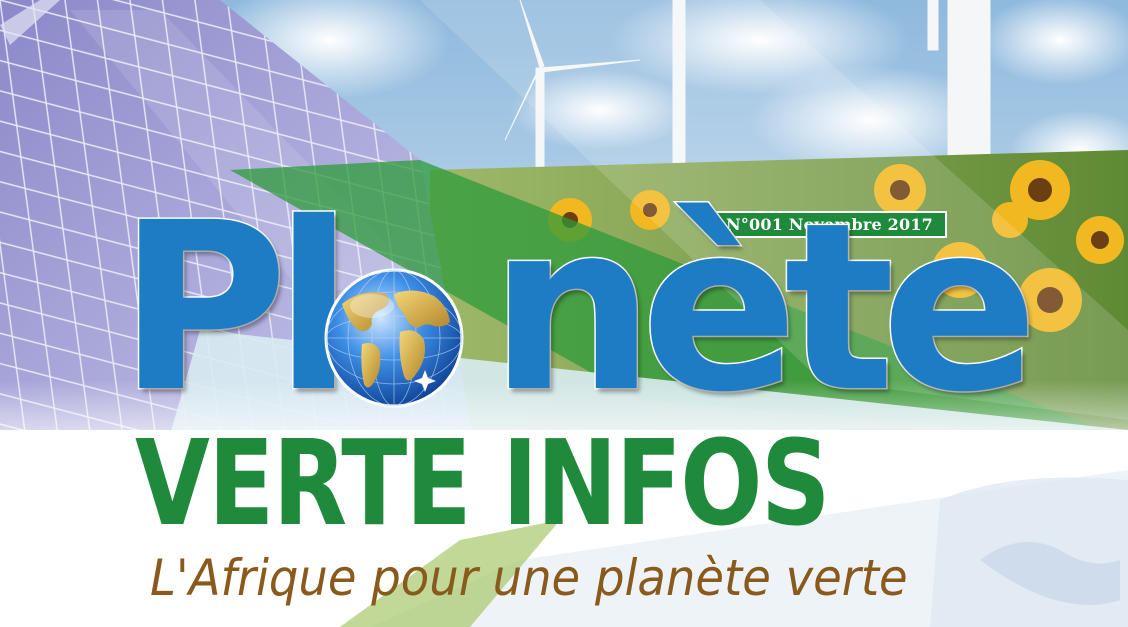 This screenshot has width=1128, height=627. I want to click on tagline: L'Afrique pour une planète verte, so click(529, 578).